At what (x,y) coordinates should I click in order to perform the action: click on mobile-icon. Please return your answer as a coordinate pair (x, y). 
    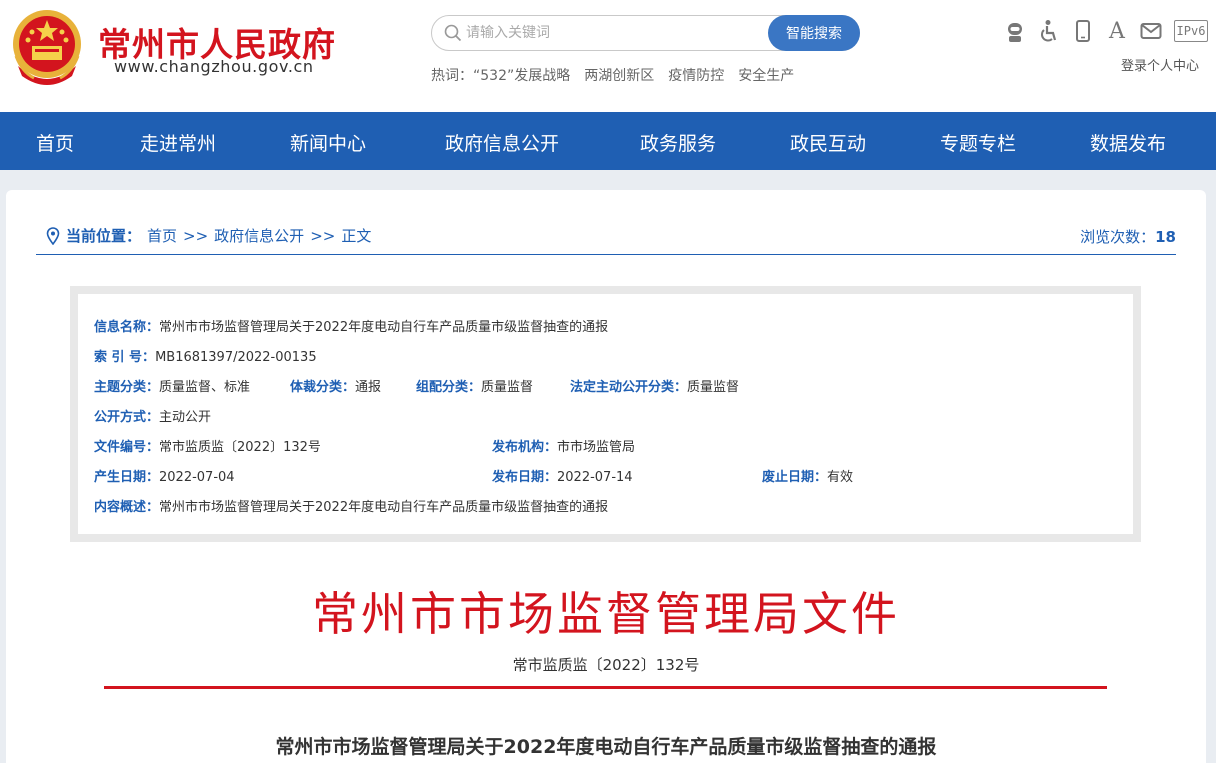
    Looking at the image, I should click on (1083, 31).